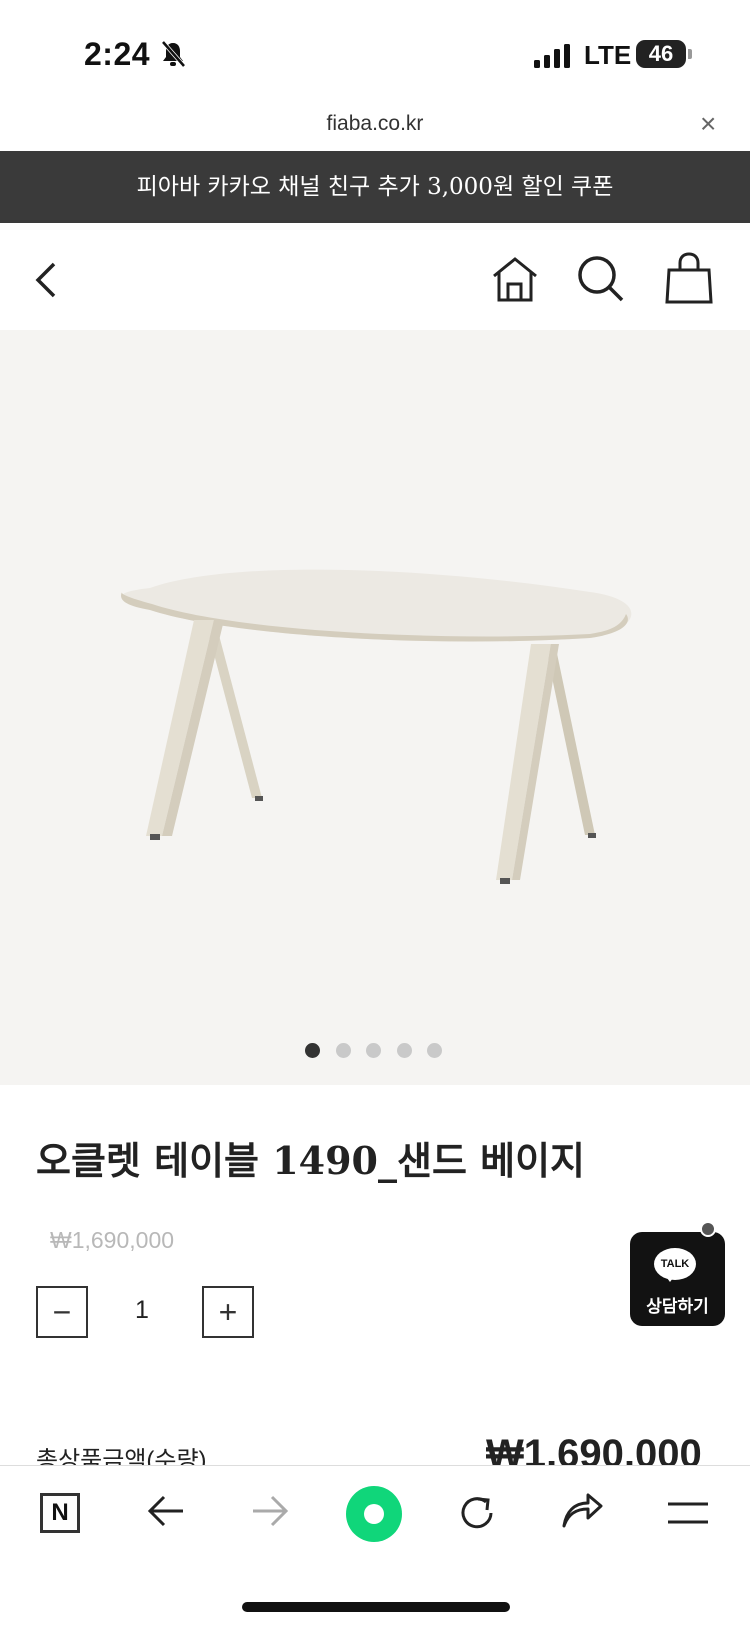  I want to click on talk-bubble-tail, so click(670, 1278).